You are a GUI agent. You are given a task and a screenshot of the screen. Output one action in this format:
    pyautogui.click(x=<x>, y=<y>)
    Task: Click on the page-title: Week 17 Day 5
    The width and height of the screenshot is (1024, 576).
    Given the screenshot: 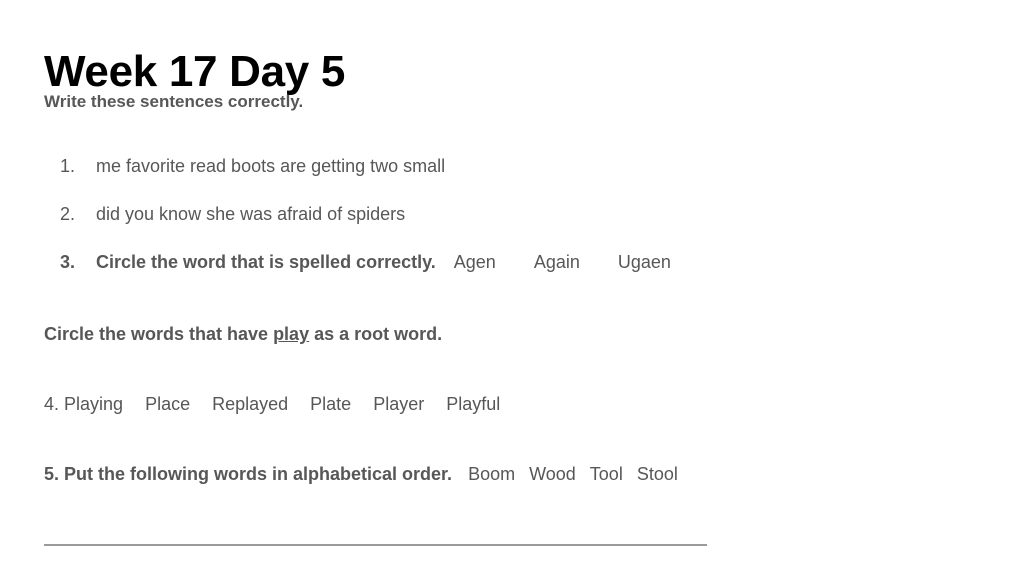 What is the action you would take?
    pyautogui.click(x=195, y=72)
    